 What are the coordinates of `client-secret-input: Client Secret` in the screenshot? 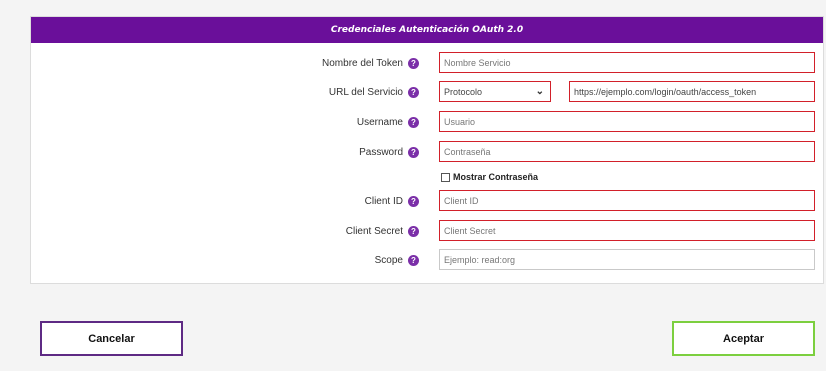 It's located at (627, 230).